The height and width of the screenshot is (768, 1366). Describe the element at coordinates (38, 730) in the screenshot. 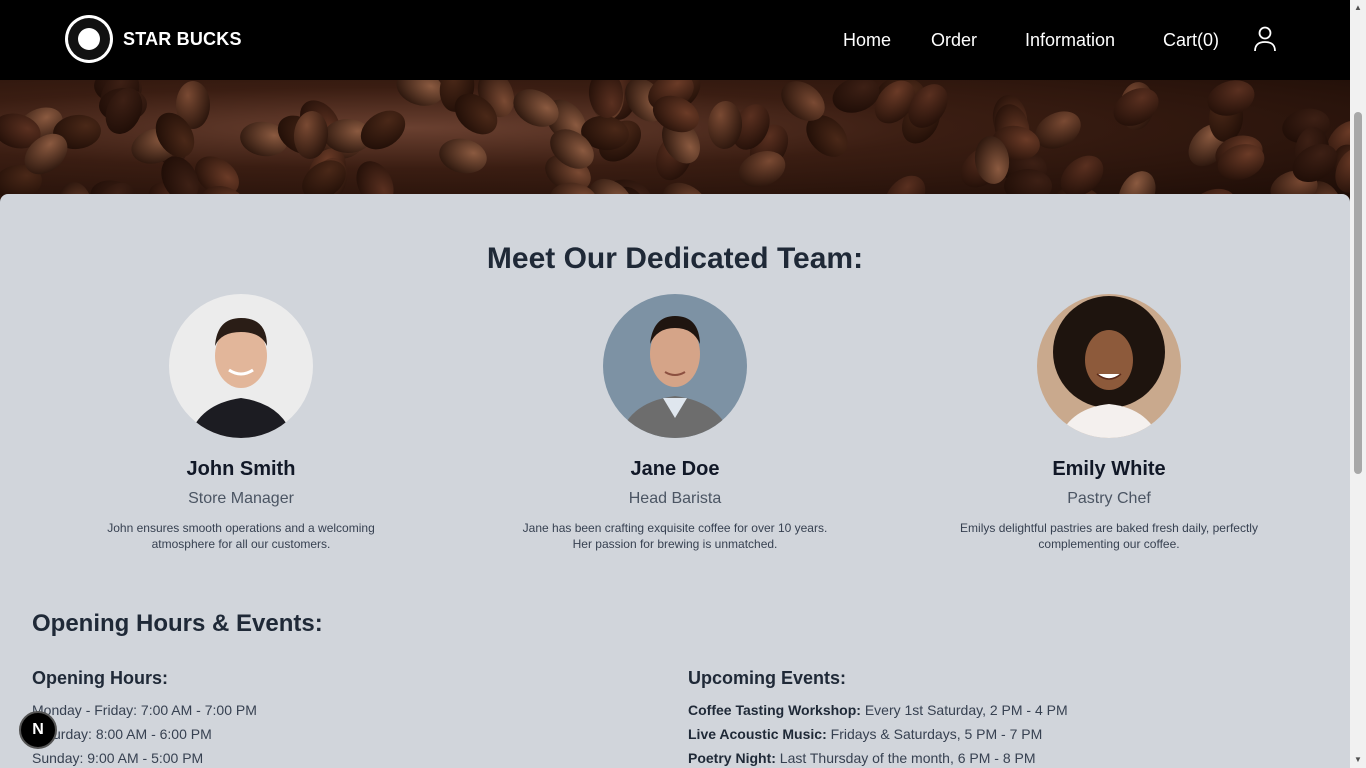

I see `nextjs-dev-indicator-button: N` at that location.